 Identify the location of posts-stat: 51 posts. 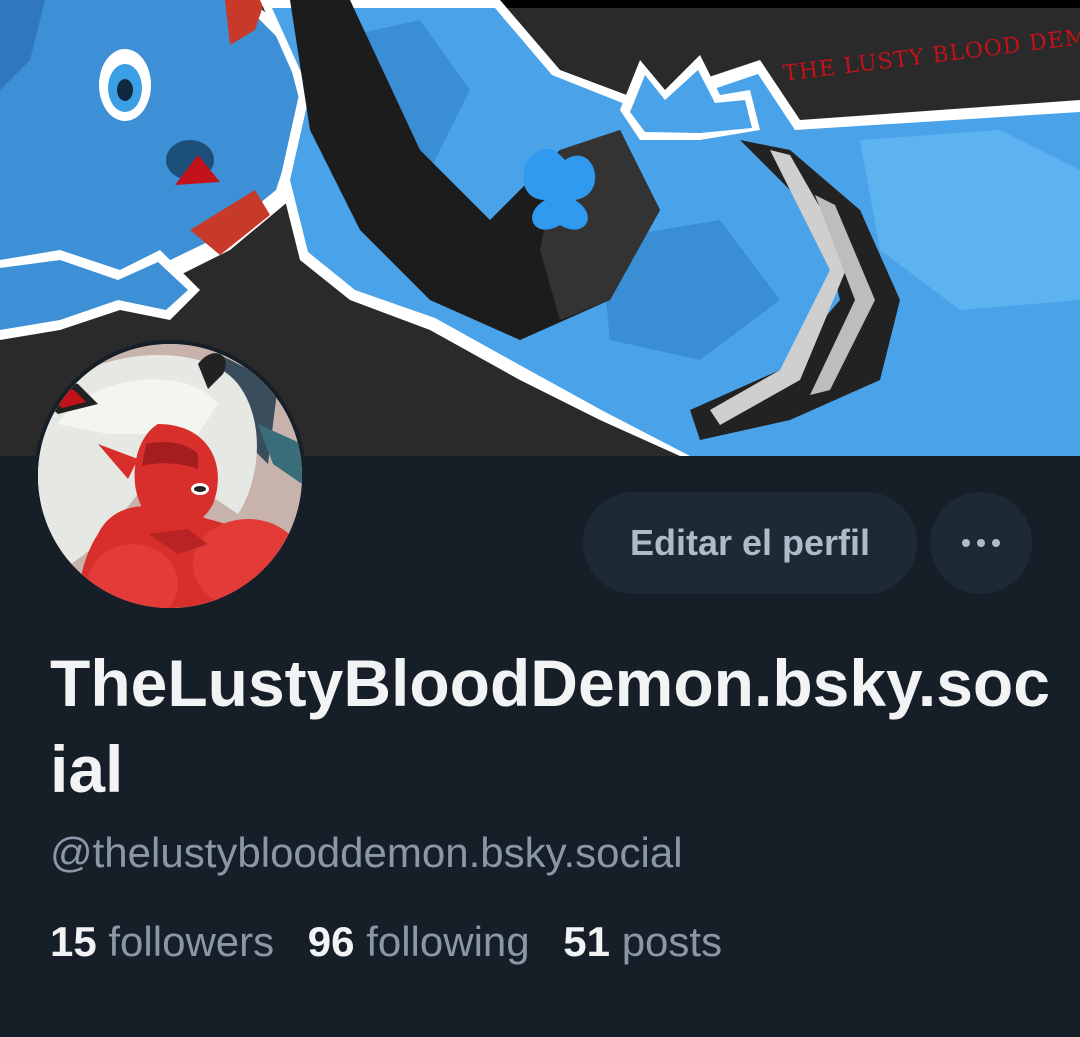
(642, 941).